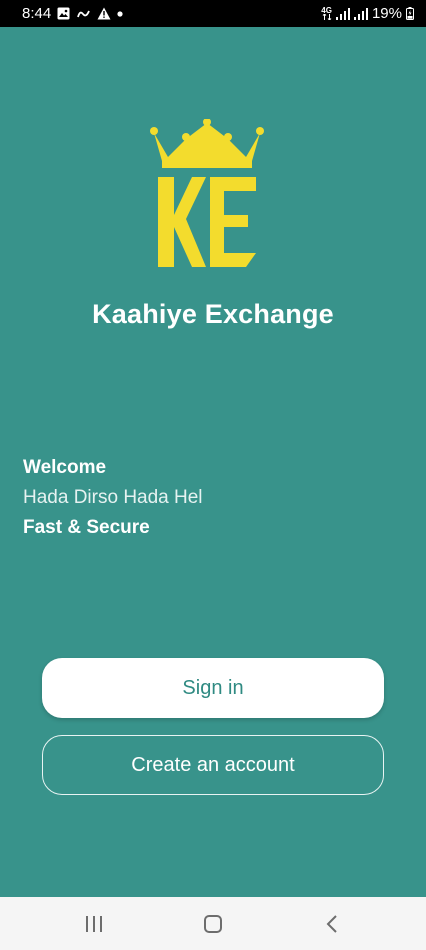 The width and height of the screenshot is (426, 950). Describe the element at coordinates (332, 924) in the screenshot. I see `back-icon` at that location.